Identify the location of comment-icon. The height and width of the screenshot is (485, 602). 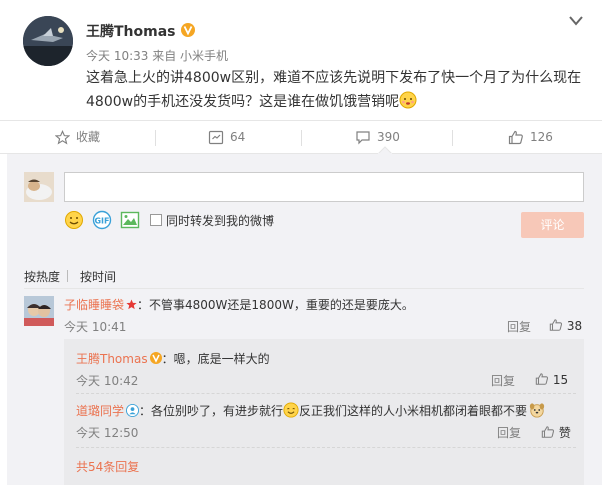
(363, 137).